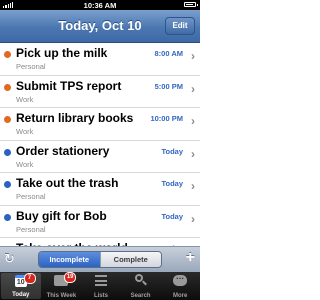 This screenshot has height=300, width=320. Describe the element at coordinates (140, 280) in the screenshot. I see `search-icon` at that location.